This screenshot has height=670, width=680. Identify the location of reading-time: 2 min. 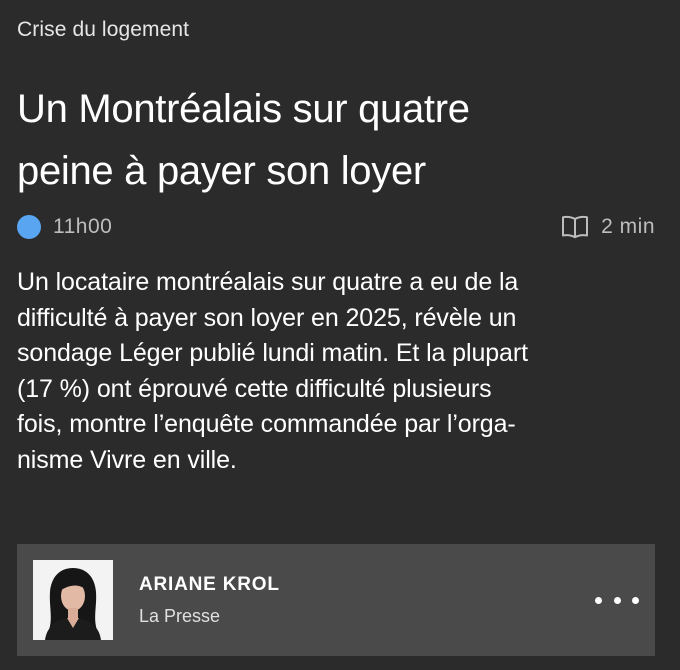
(608, 227).